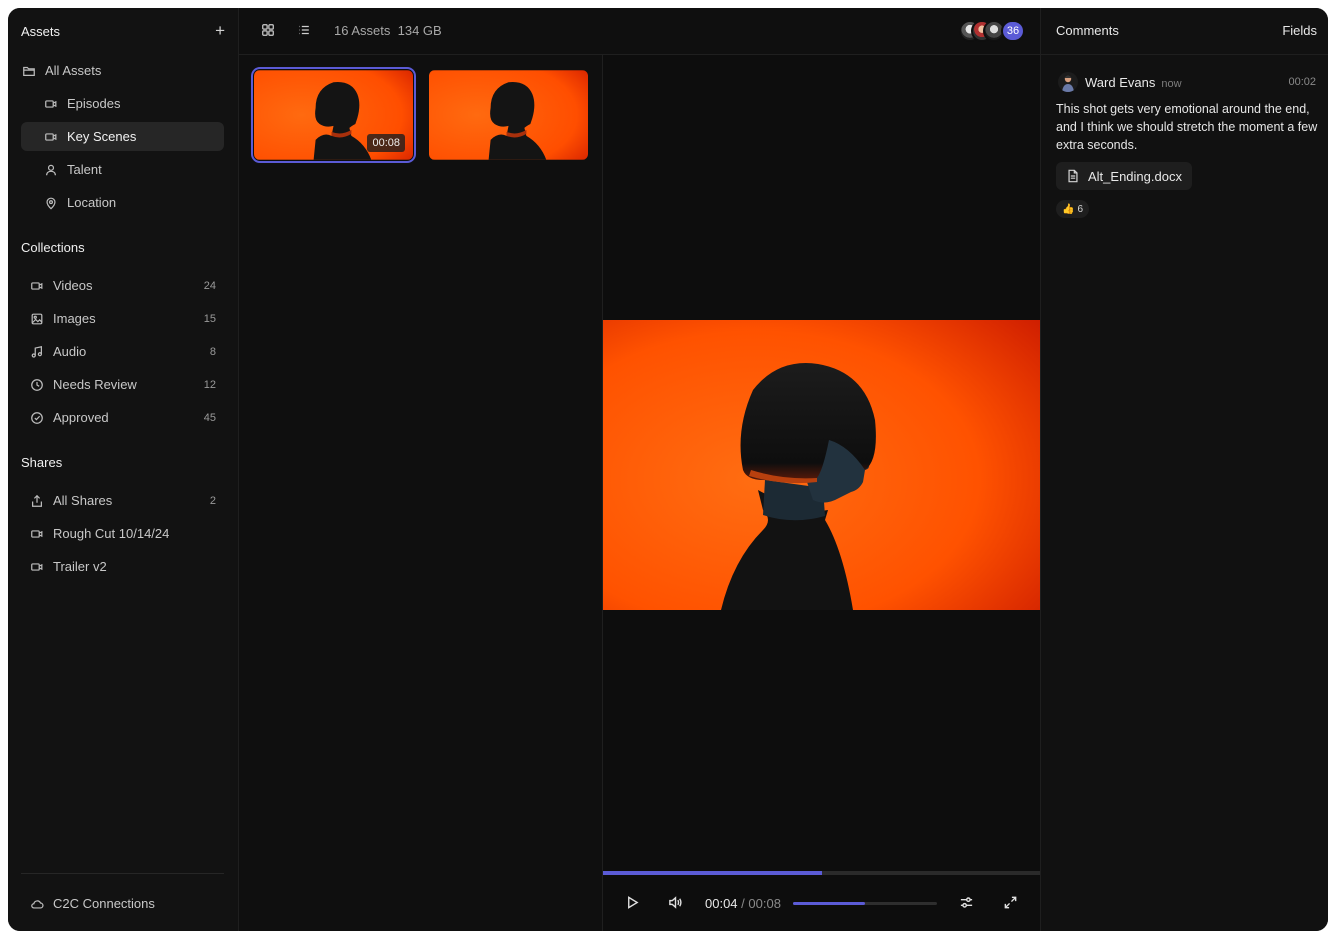 Image resolution: width=1332 pixels, height=936 pixels. What do you see at coordinates (111, 533) in the screenshot?
I see `sidebar-item-label: Rough Cut 10/14/24` at bounding box center [111, 533].